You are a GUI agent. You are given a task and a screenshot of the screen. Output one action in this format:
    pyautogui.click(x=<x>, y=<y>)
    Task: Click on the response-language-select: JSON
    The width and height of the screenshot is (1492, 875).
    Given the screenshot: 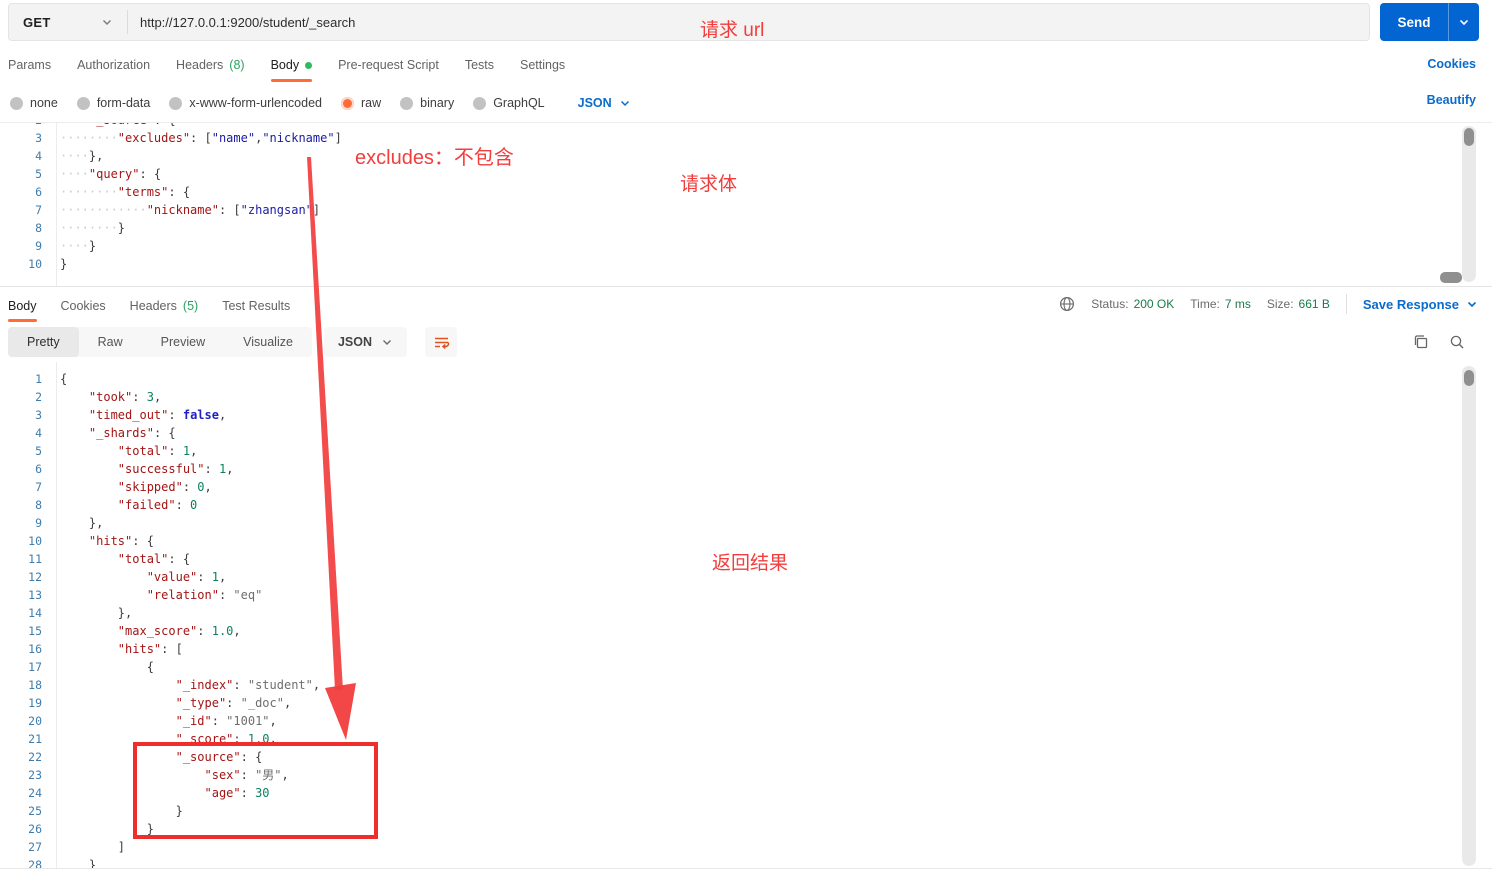 What is the action you would take?
    pyautogui.click(x=365, y=342)
    